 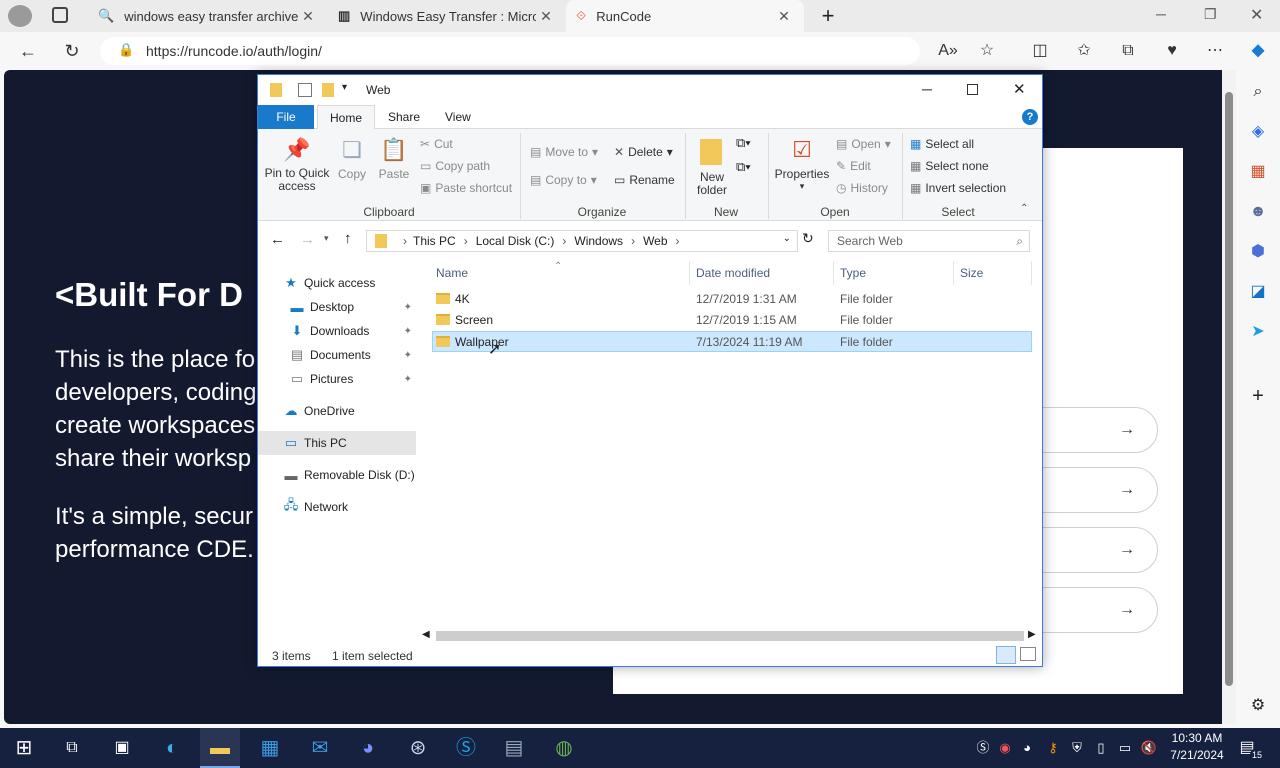 What do you see at coordinates (1258, 396) in the screenshot?
I see `add-icon: +` at bounding box center [1258, 396].